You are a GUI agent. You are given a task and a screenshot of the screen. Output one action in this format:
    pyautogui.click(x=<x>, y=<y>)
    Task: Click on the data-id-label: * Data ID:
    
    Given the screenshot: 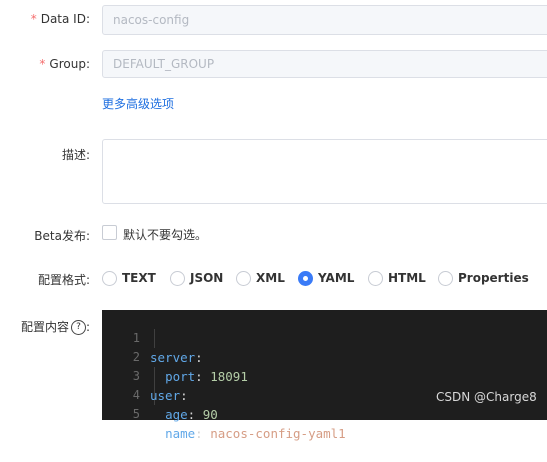 What is the action you would take?
    pyautogui.click(x=60, y=19)
    